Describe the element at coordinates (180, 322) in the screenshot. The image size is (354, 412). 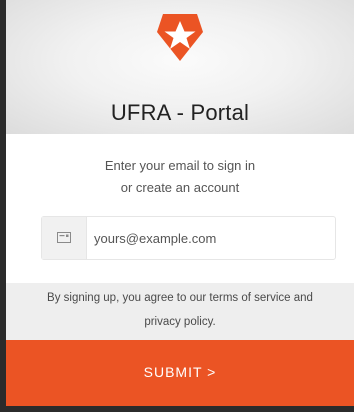
I see `terms-line-2: privacy policy.` at that location.